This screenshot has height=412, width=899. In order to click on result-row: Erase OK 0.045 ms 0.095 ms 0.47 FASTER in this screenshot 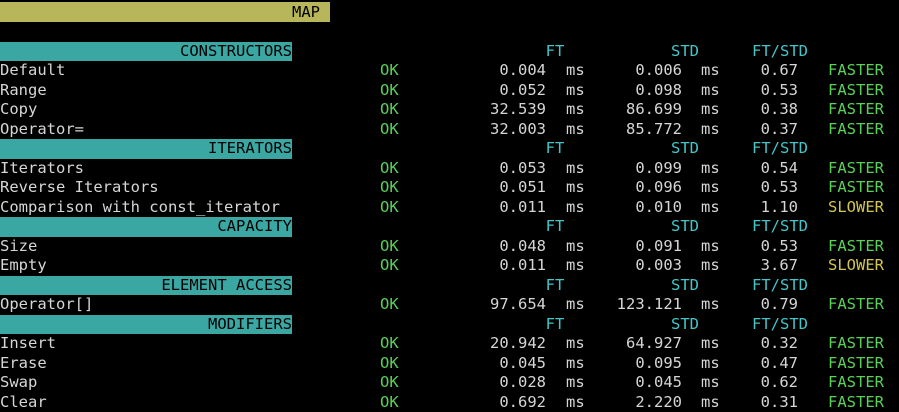, I will do `click(449, 364)`.